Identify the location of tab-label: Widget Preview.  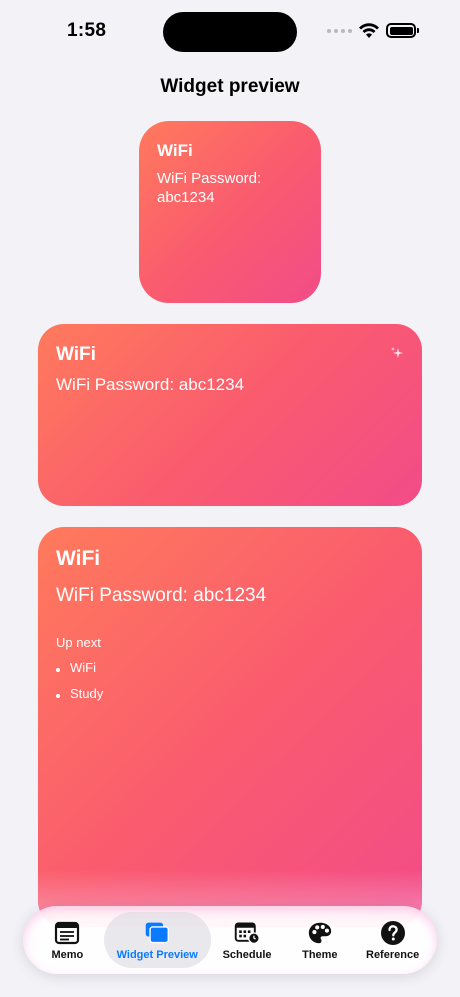
(157, 954).